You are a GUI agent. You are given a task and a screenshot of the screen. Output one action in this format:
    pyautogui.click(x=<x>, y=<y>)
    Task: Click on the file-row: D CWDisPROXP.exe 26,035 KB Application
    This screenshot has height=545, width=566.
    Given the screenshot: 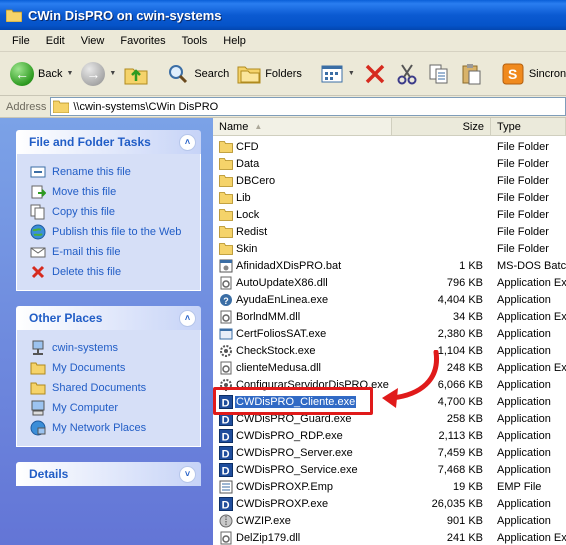 What is the action you would take?
    pyautogui.click(x=389, y=503)
    